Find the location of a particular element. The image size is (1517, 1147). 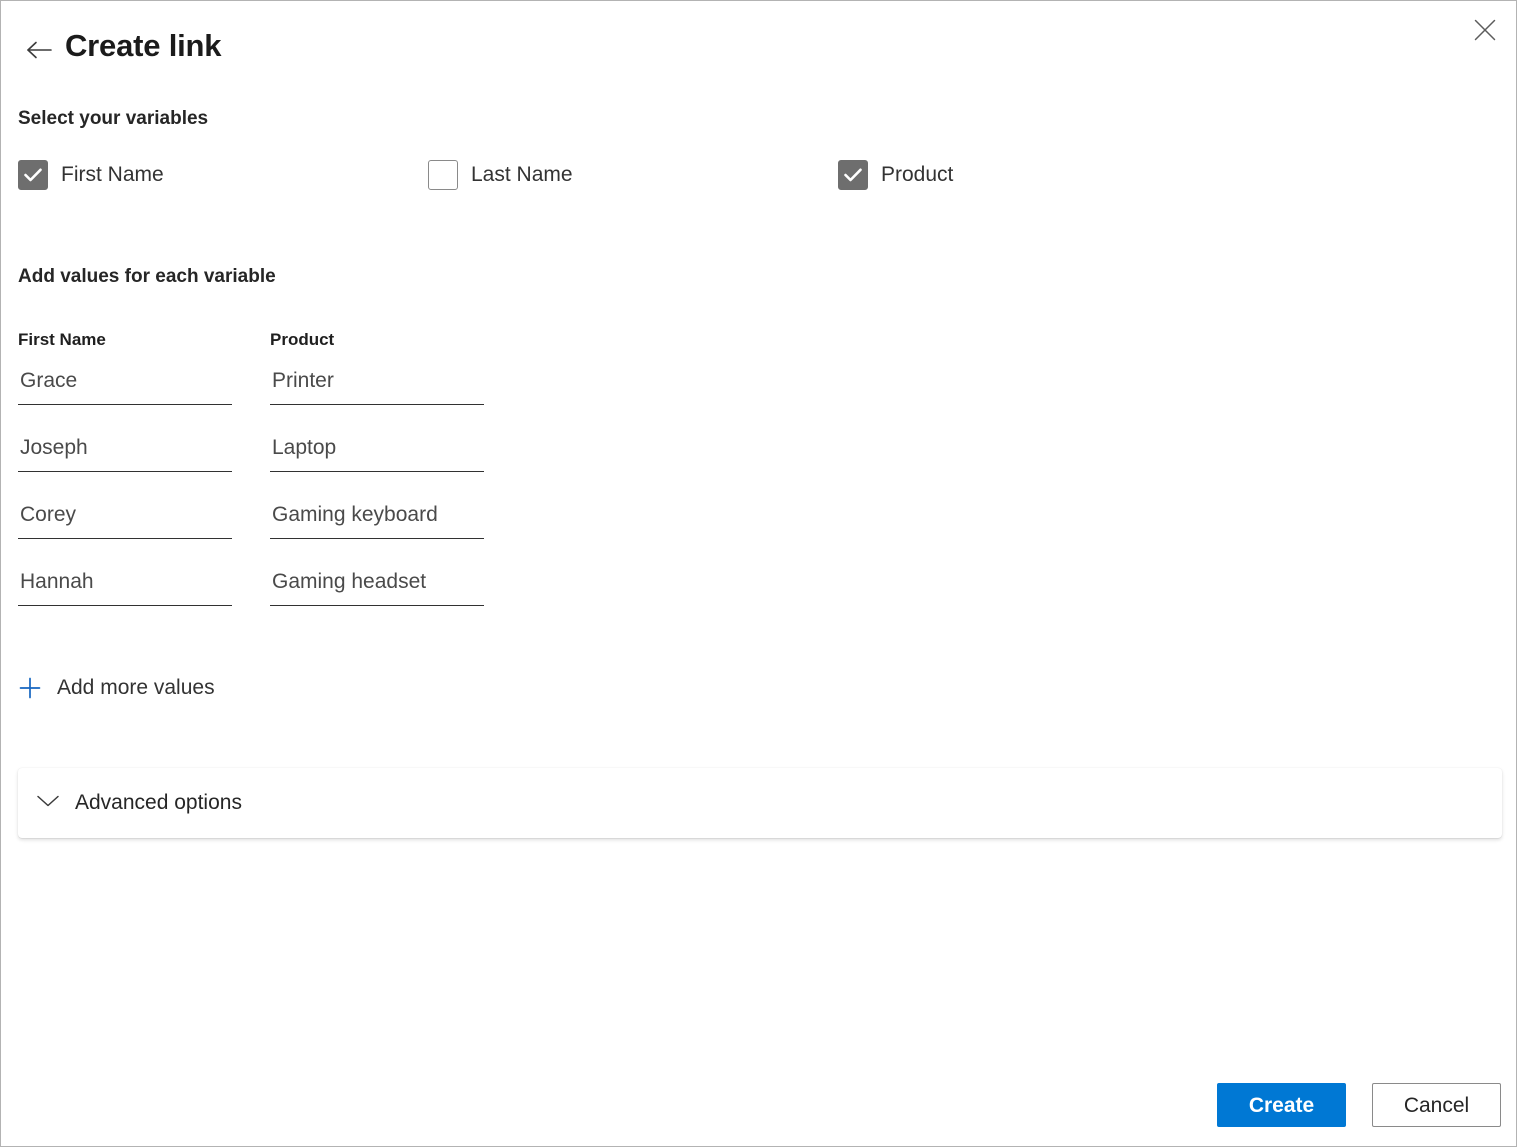

arrow-left-icon is located at coordinates (39, 50).